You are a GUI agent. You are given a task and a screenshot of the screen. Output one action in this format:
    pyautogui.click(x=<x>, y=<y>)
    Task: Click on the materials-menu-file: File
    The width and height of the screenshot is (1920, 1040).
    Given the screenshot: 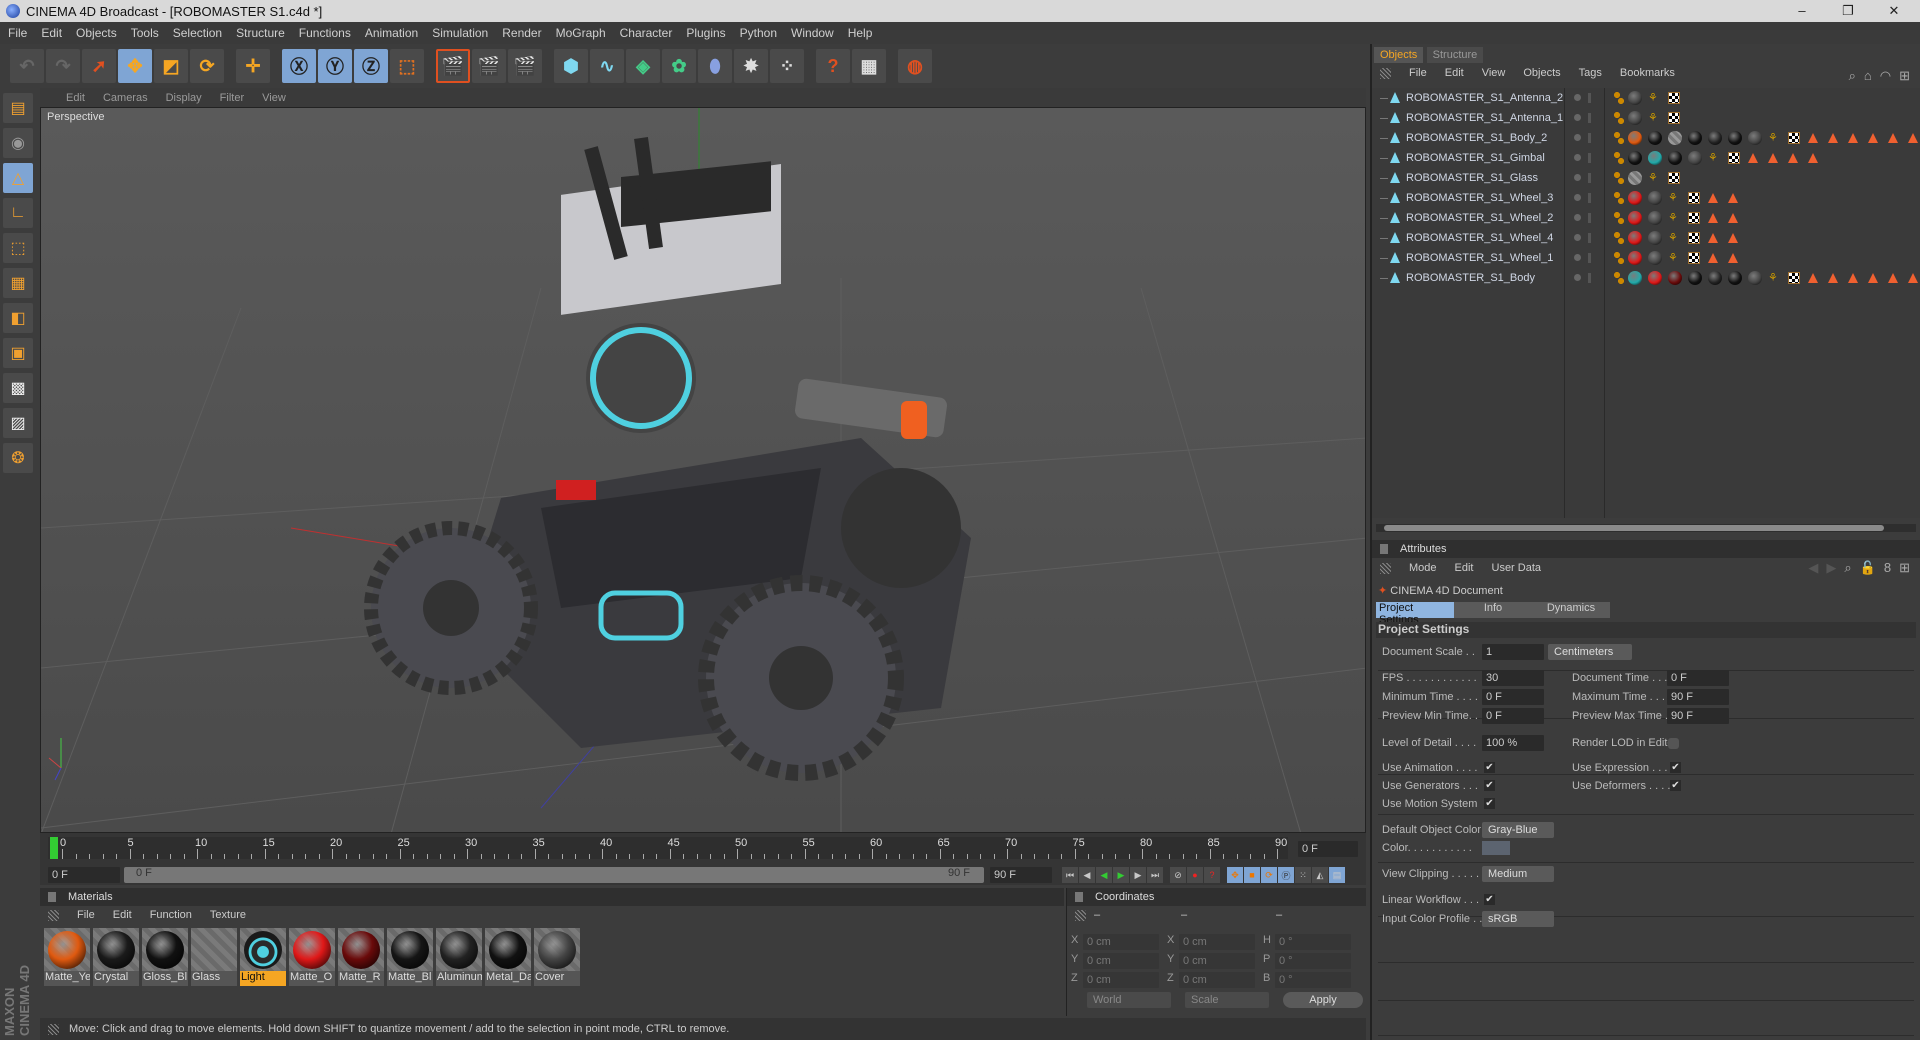 What is the action you would take?
    pyautogui.click(x=86, y=915)
    